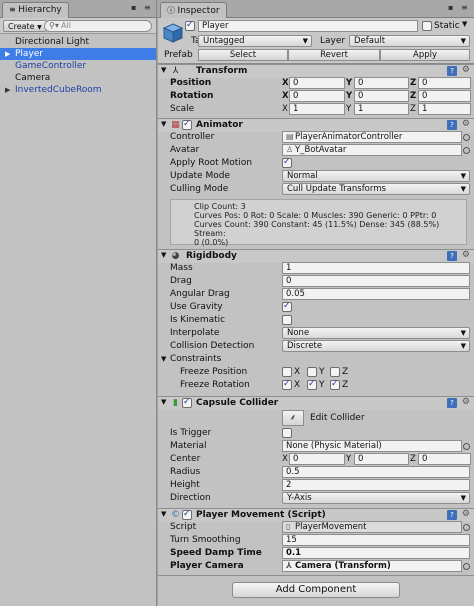 This screenshot has height=606, width=474. I want to click on freeze-position-x-checkbox, so click(287, 372).